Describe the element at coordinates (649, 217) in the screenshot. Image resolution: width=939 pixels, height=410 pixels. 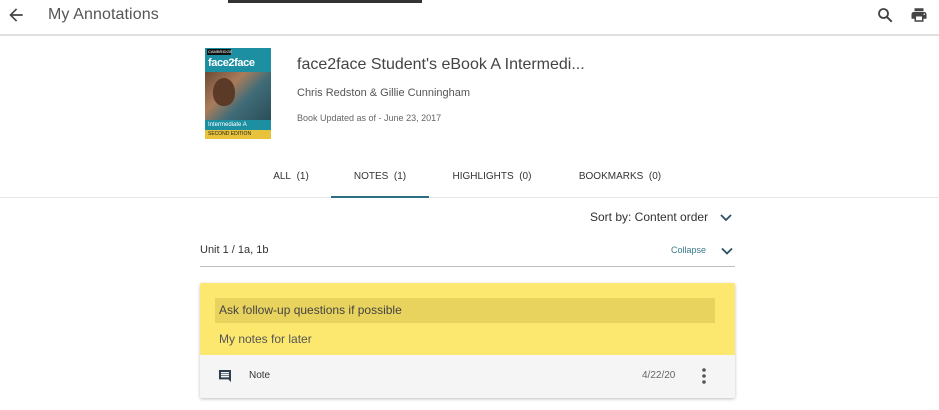
I see `sort-dropdown: Sort by: Content order` at that location.